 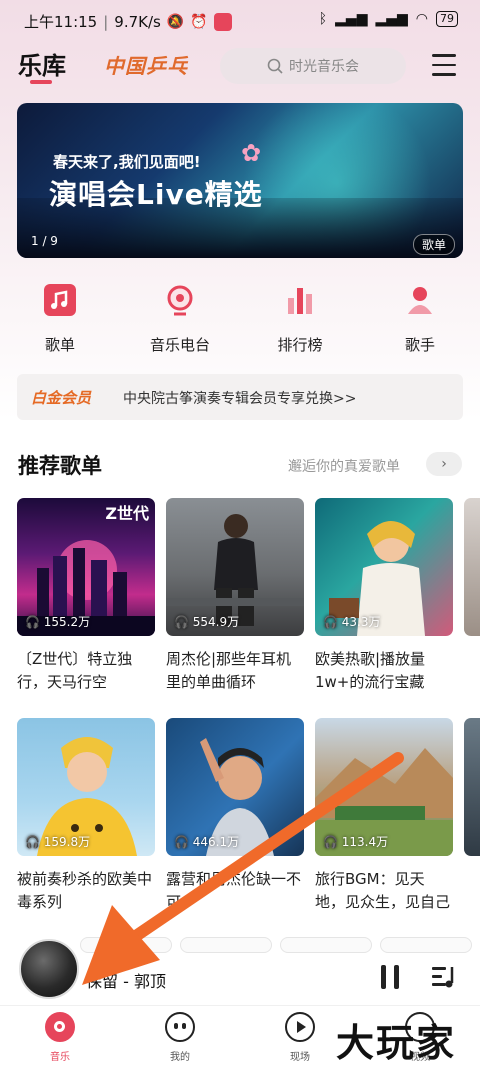 I want to click on chart-icon, so click(x=300, y=300).